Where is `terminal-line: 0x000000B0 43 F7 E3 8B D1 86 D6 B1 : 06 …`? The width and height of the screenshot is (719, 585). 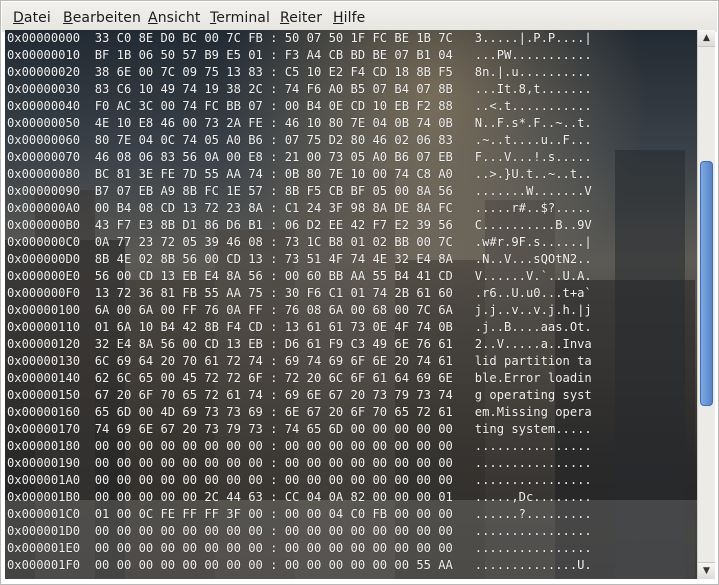 terminal-line: 0x000000B0 43 F7 E3 8B D1 86 D6 B1 : 06 … is located at coordinates (299, 225).